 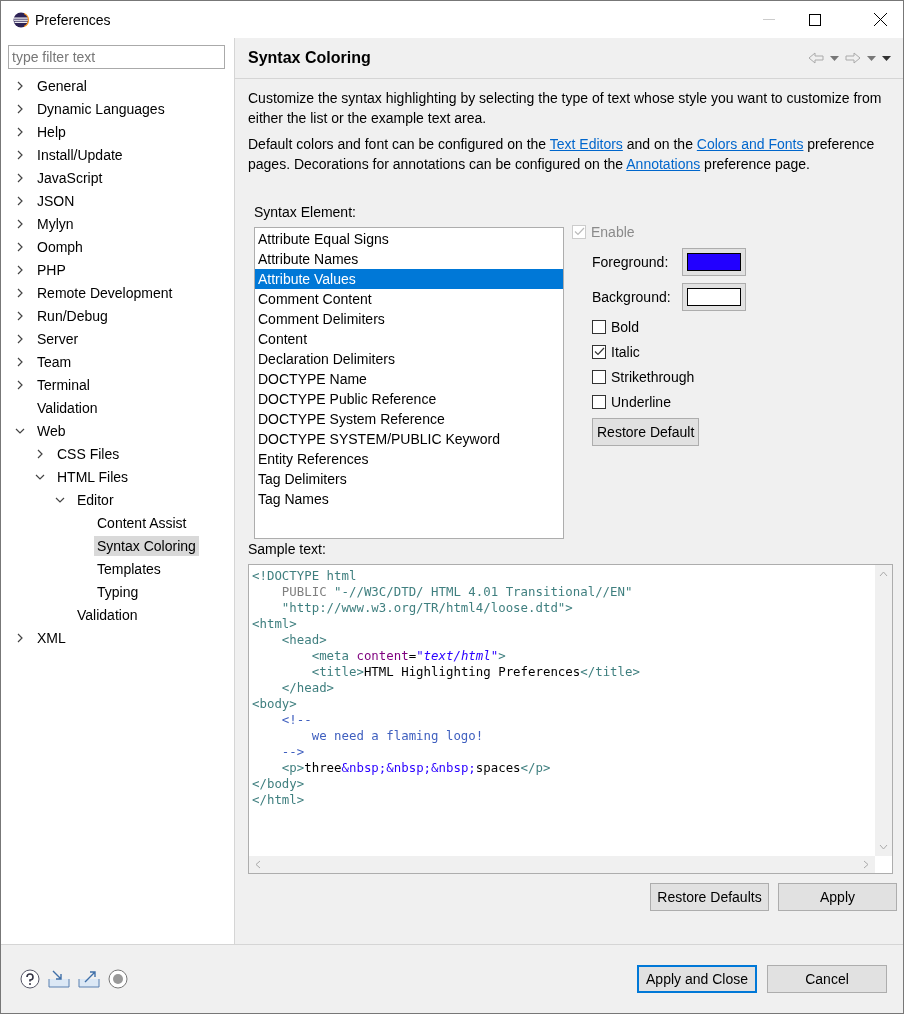 What do you see at coordinates (95, 499) in the screenshot?
I see `tree-item: Editor` at bounding box center [95, 499].